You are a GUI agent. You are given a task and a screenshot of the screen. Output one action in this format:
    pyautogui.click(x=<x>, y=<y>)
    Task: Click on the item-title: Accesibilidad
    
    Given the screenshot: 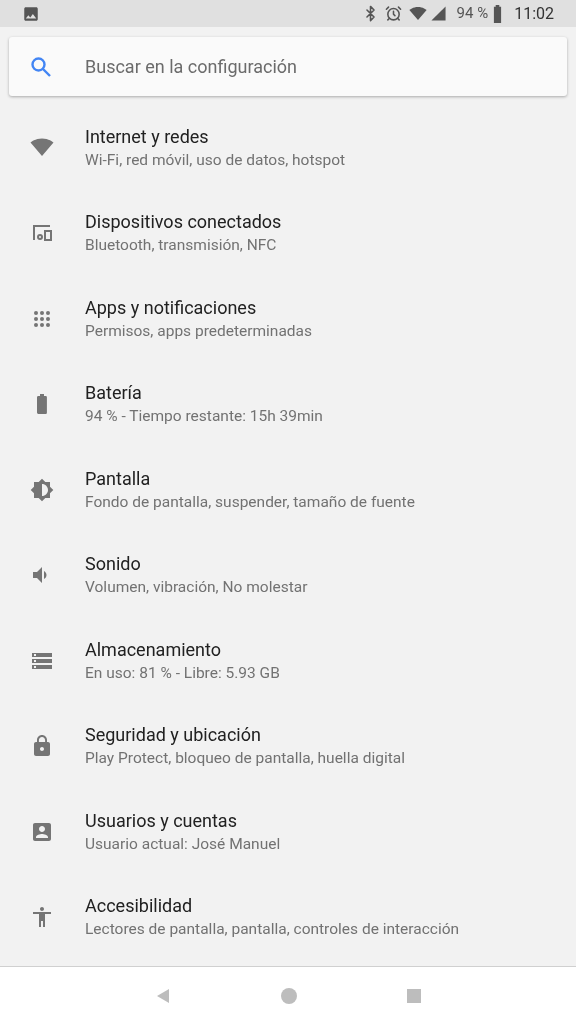 What is the action you would take?
    pyautogui.click(x=139, y=906)
    